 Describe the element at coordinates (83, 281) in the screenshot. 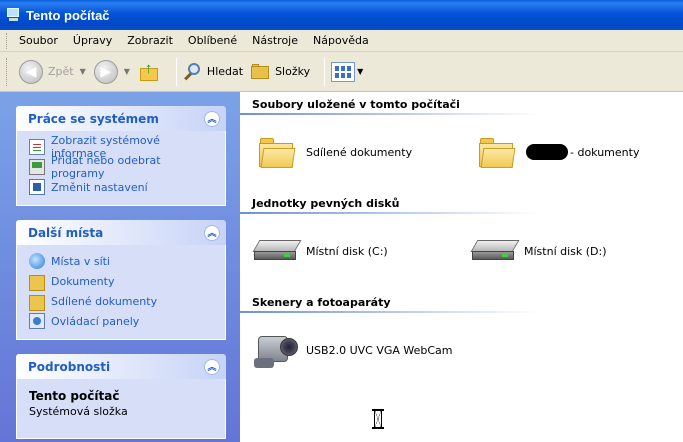

I see `link-label: Dokumenty` at that location.